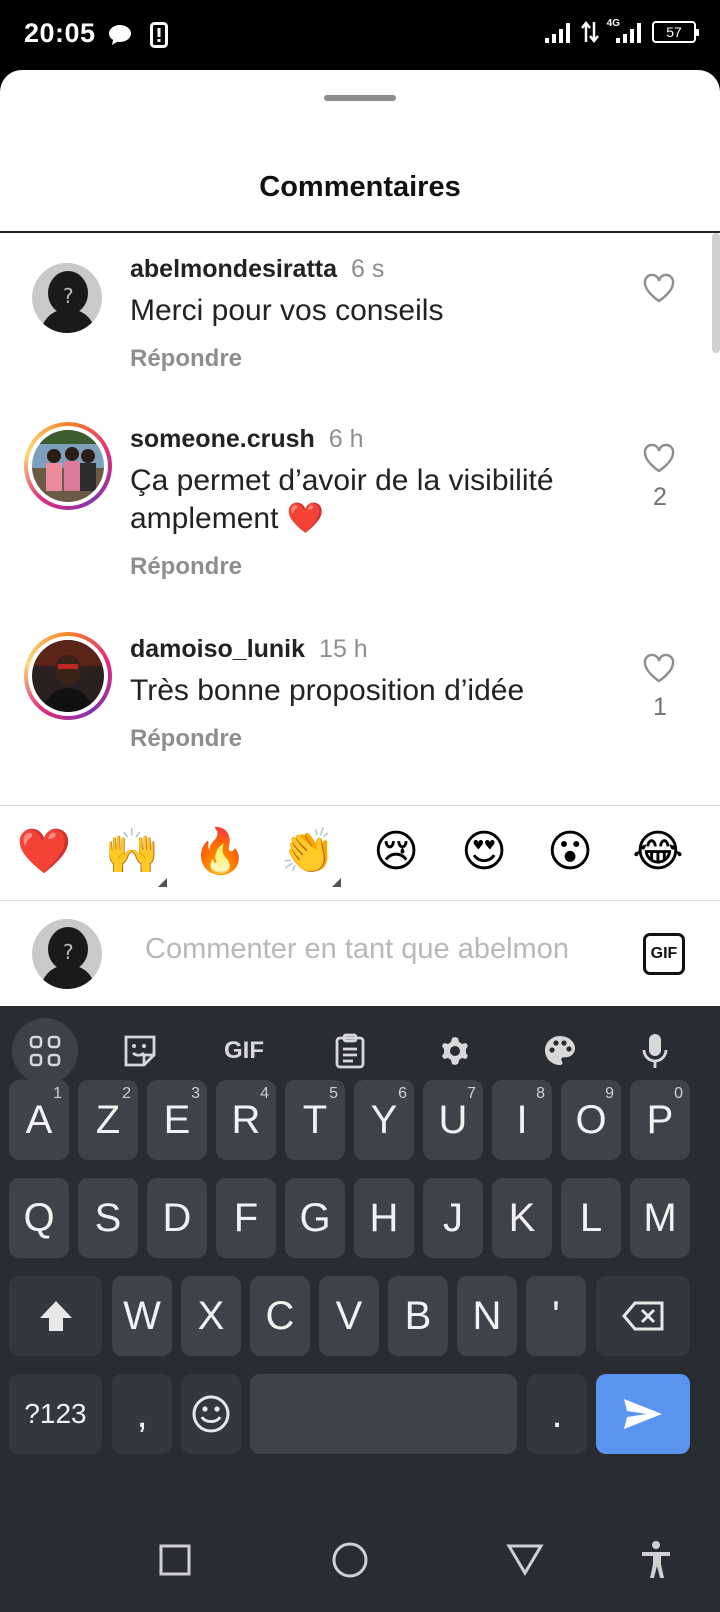 The image size is (720, 1612). Describe the element at coordinates (244, 1051) in the screenshot. I see `gif-icon: GIF` at that location.